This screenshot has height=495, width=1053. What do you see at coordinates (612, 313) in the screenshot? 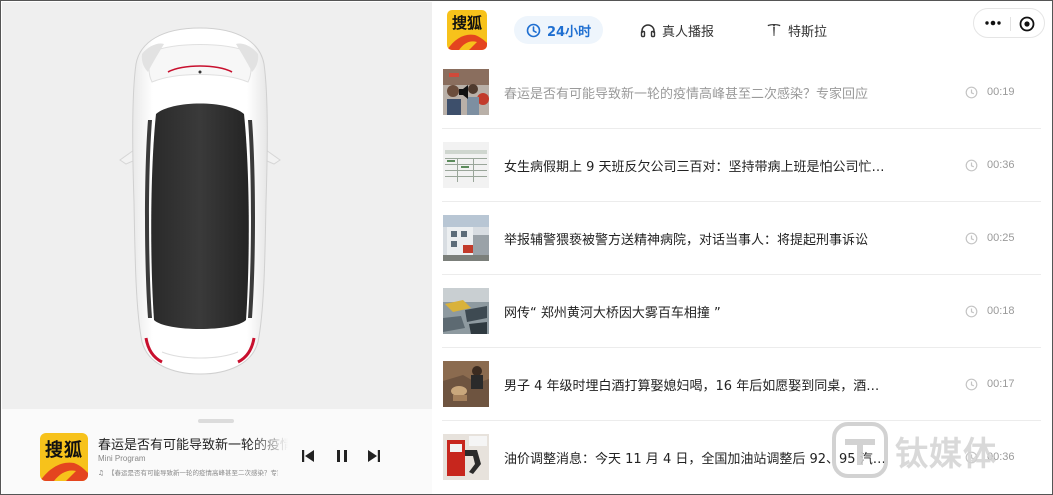
I see `news-title: 网传“ 郑州黄河大桥因大雾百车相撞 ”` at bounding box center [612, 313].